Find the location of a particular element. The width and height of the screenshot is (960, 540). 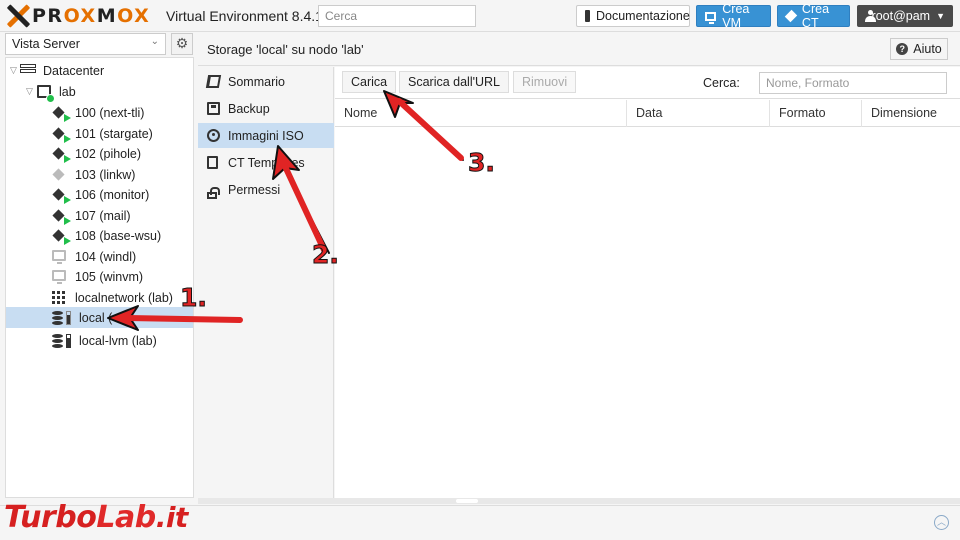

tree-item-vm: 105 (winvm) is located at coordinates (99, 276).